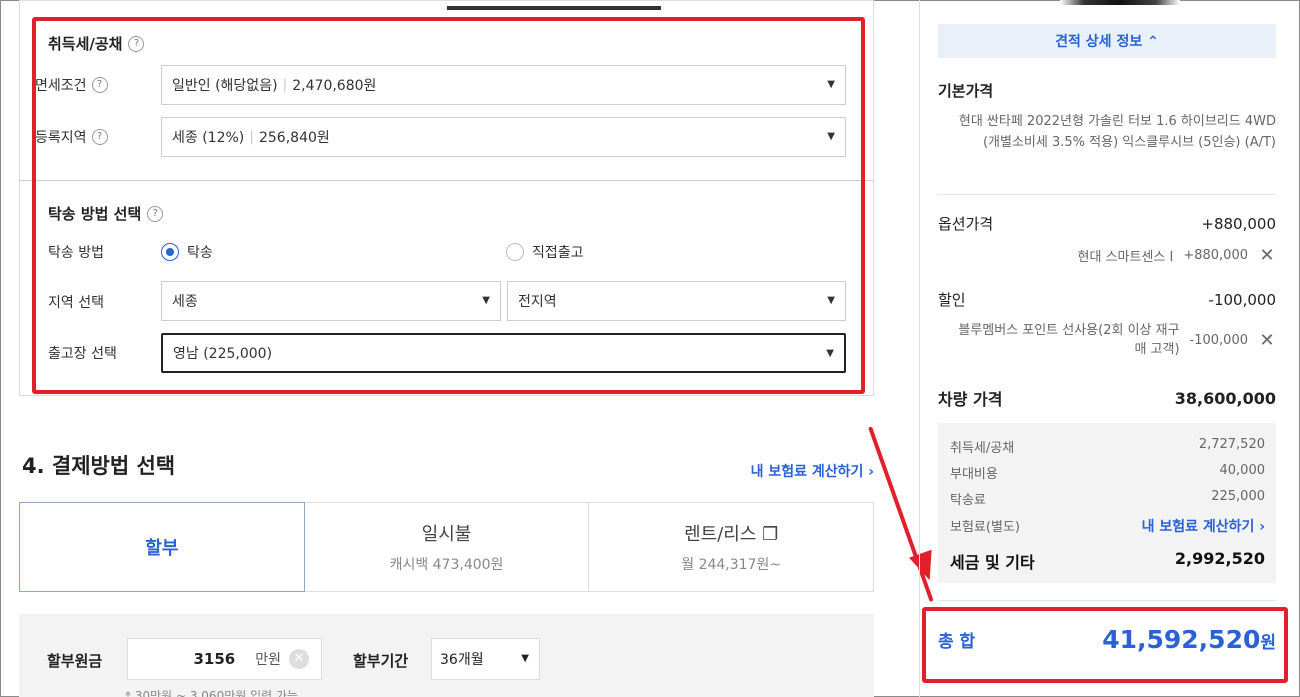  I want to click on tax-row: 보험료(별도) 내 보험료 계산하기 ›, so click(1107, 526).